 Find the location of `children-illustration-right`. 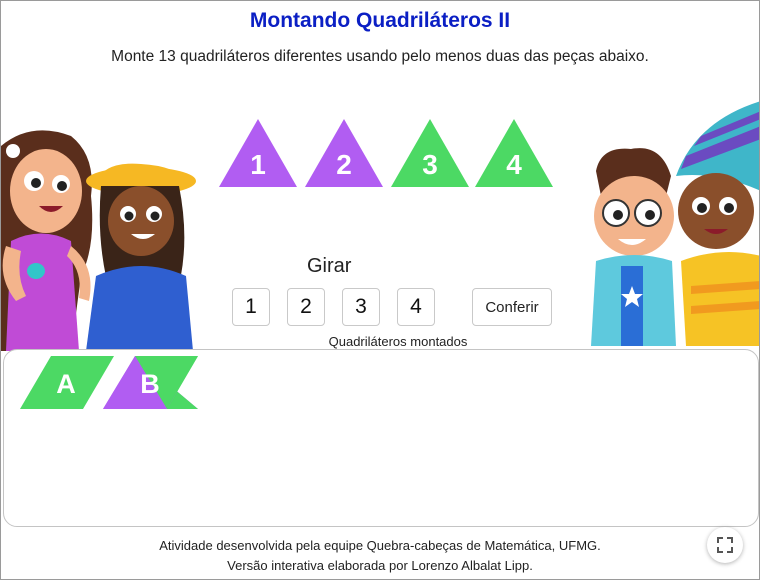

children-illustration-right is located at coordinates (675, 223).